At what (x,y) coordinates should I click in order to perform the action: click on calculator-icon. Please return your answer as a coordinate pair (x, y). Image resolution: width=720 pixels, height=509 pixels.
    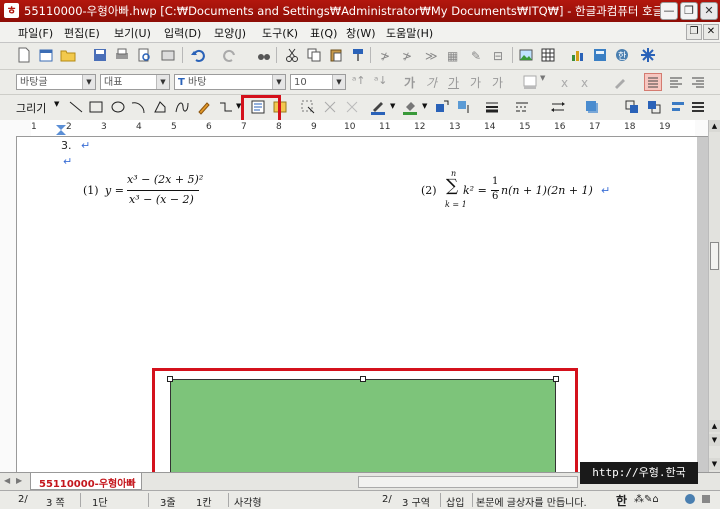
    Looking at the image, I should click on (600, 55).